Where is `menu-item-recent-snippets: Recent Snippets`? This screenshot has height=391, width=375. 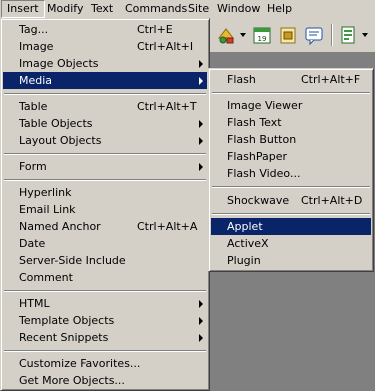
menu-item-recent-snippets: Recent Snippets is located at coordinates (105, 337).